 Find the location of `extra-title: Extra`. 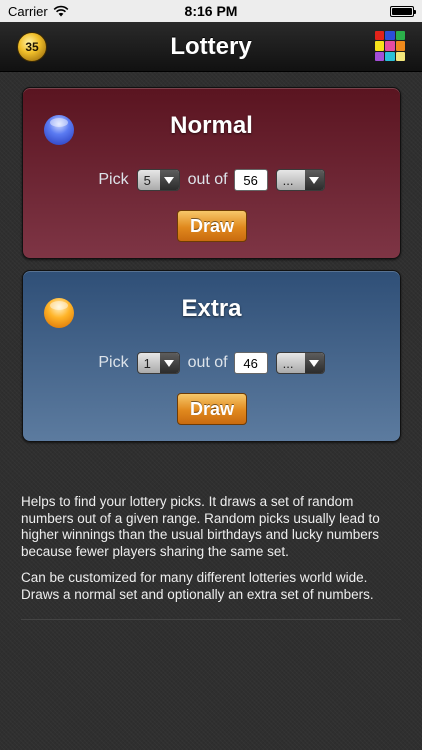

extra-title: Extra is located at coordinates (211, 308).